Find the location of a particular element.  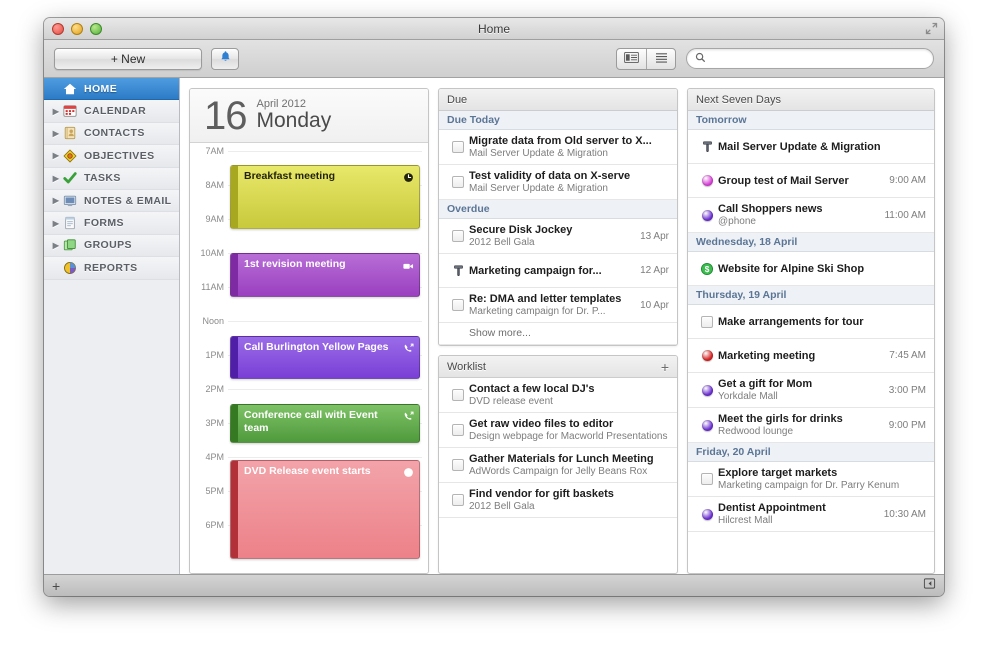

fullscreen-icon is located at coordinates (931, 28).